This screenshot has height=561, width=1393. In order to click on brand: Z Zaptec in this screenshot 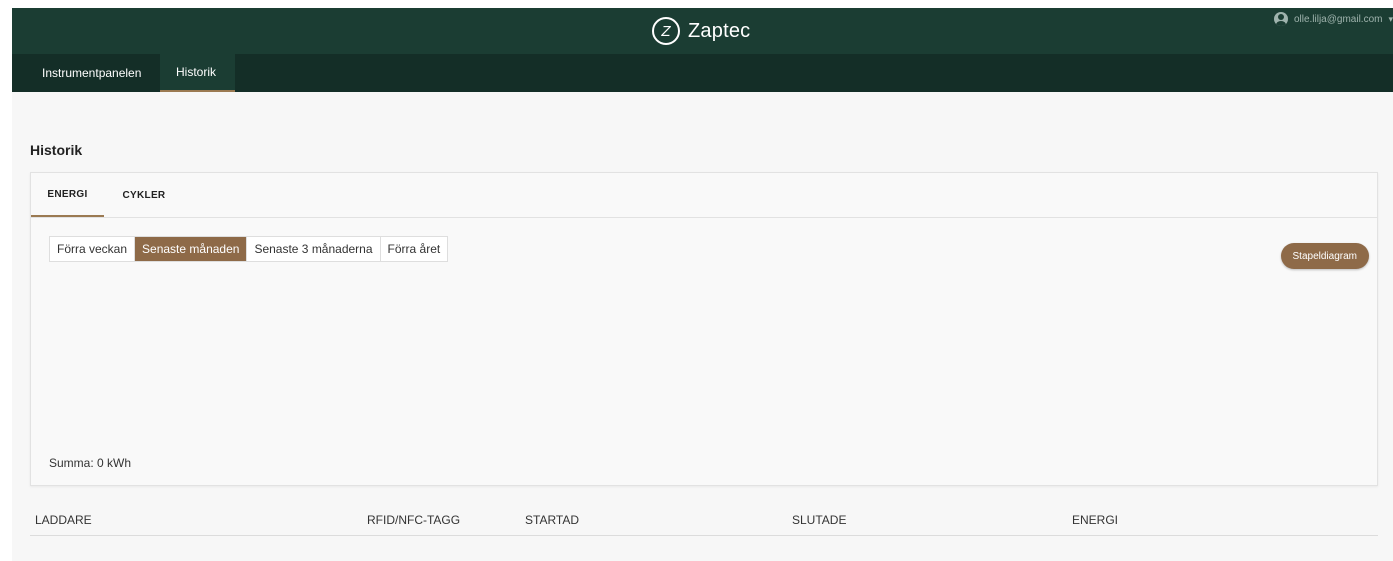, I will do `click(701, 31)`.